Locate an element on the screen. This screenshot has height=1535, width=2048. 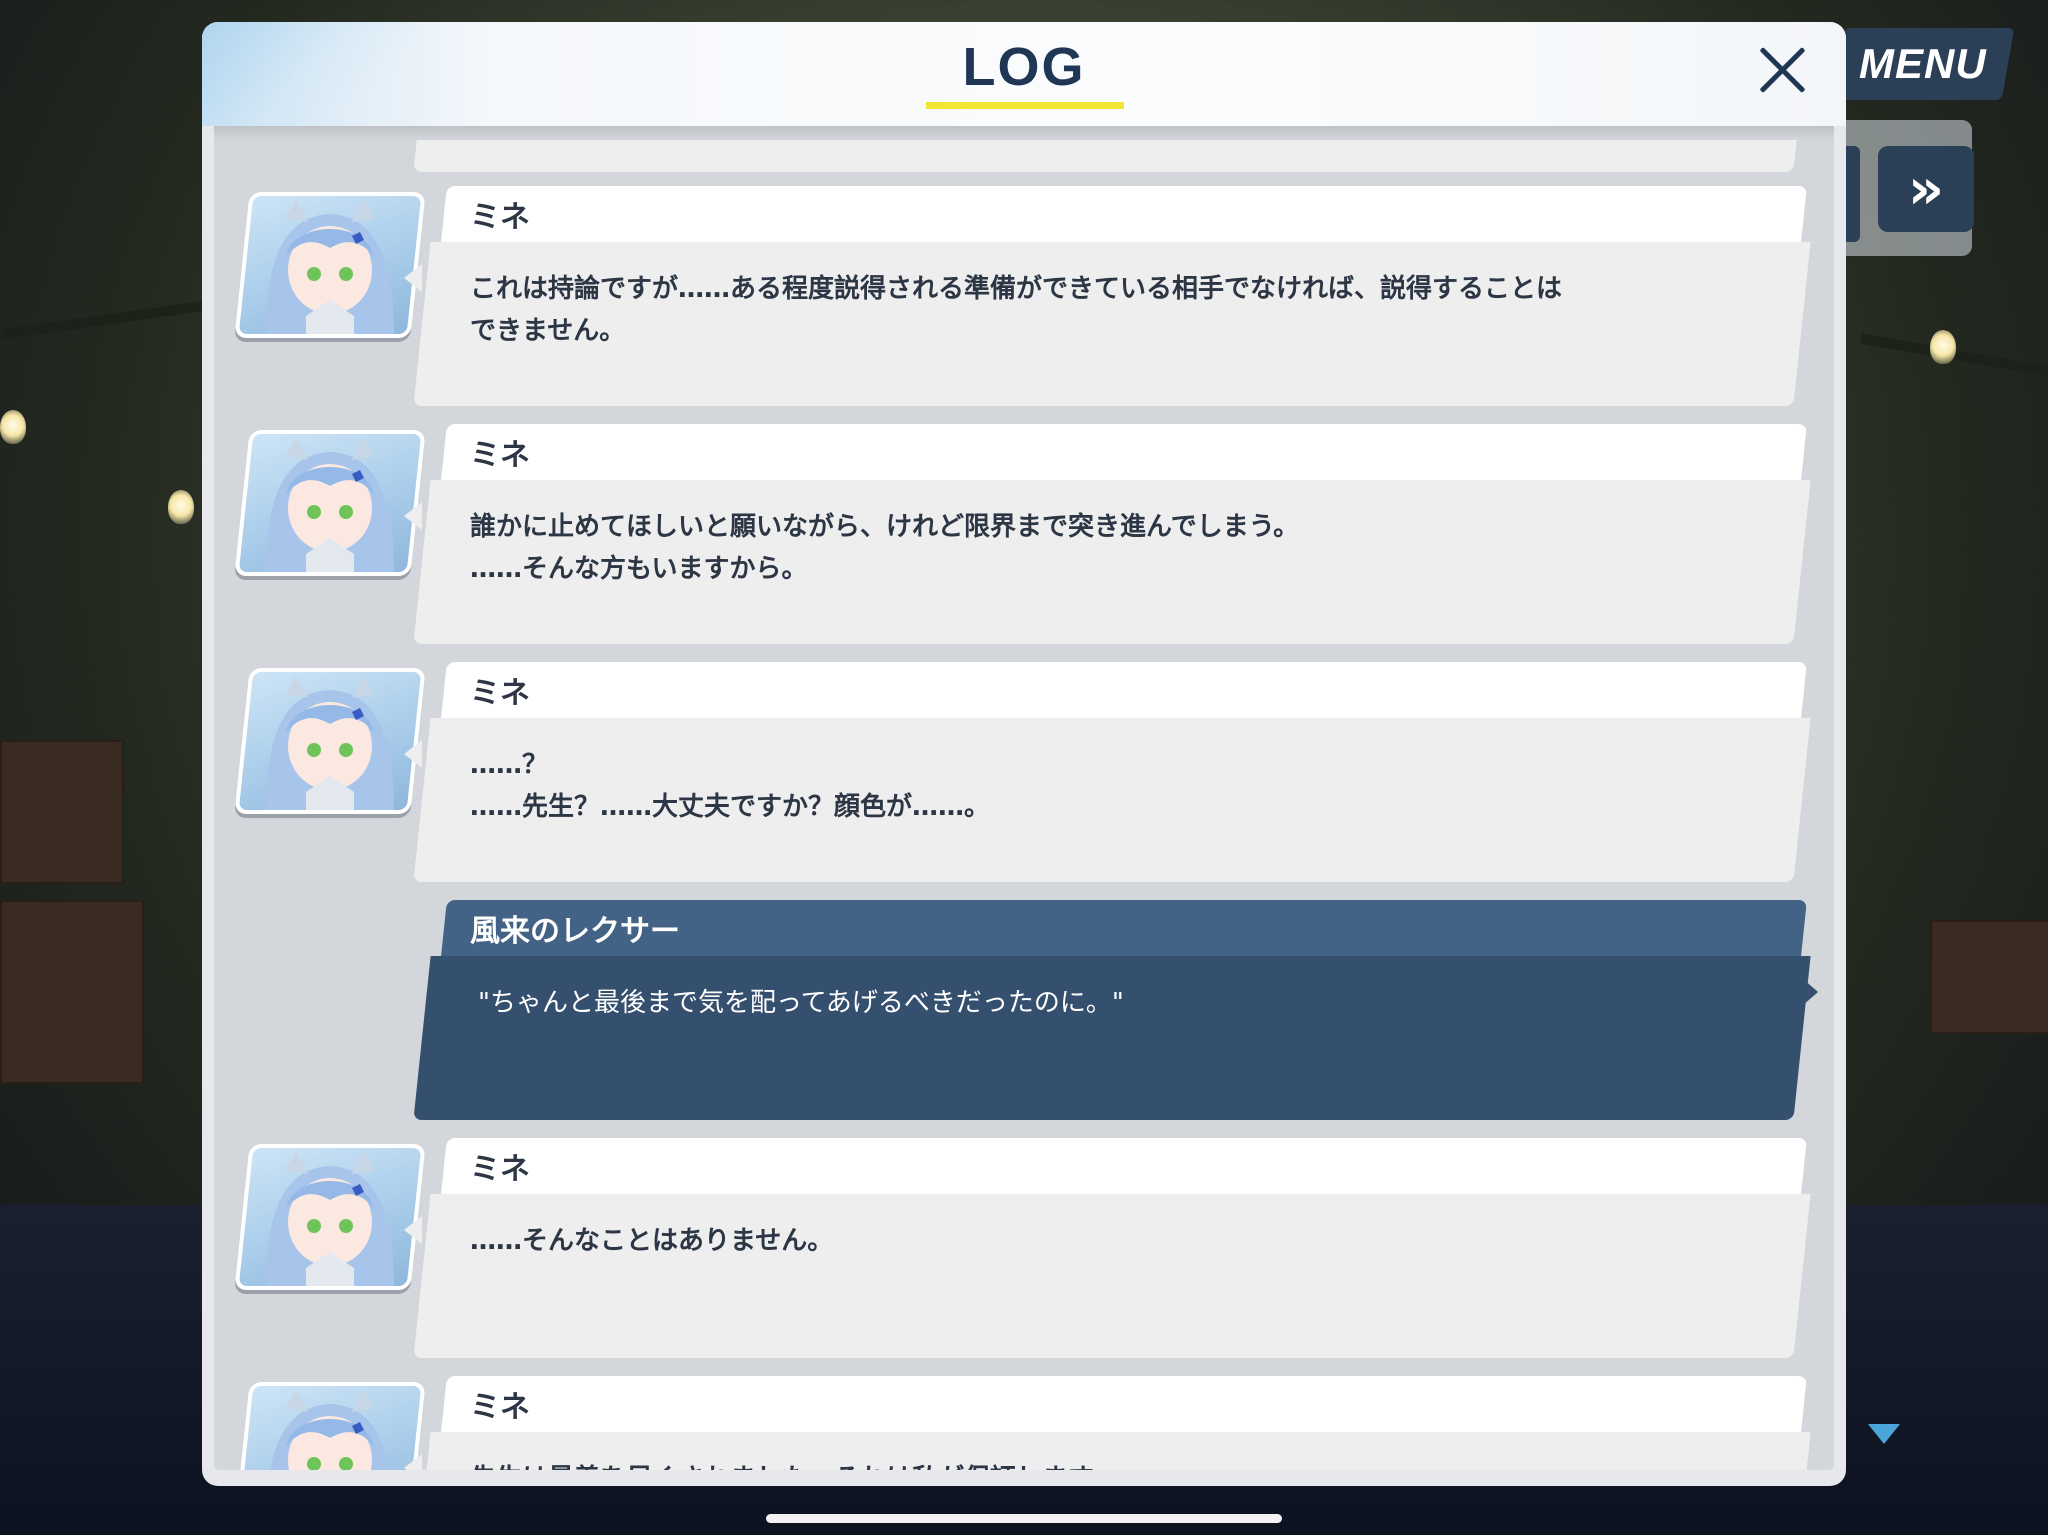
log-entry: ミネ ……そんなことはありません。 is located at coordinates (1024, 1253).